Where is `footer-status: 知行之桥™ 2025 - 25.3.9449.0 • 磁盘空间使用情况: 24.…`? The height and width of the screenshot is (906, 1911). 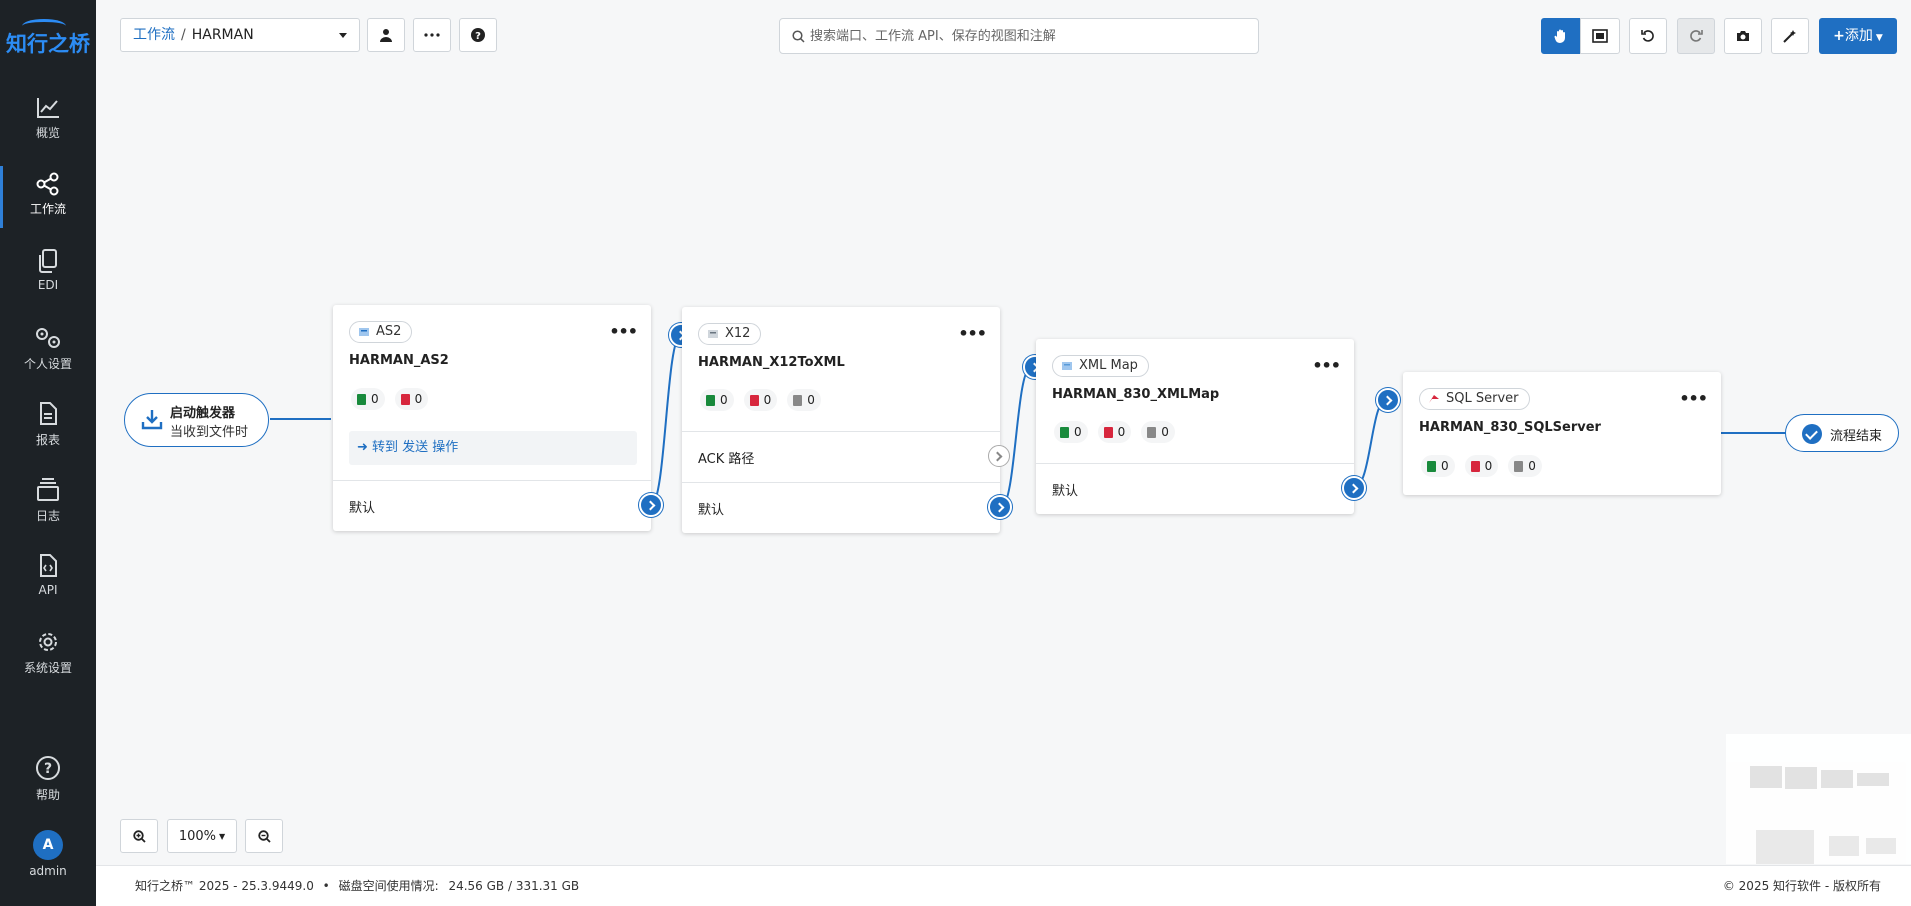 footer-status: 知行之桥™ 2025 - 25.3.9449.0 • 磁盘空间使用情况: 24.… is located at coordinates (357, 886).